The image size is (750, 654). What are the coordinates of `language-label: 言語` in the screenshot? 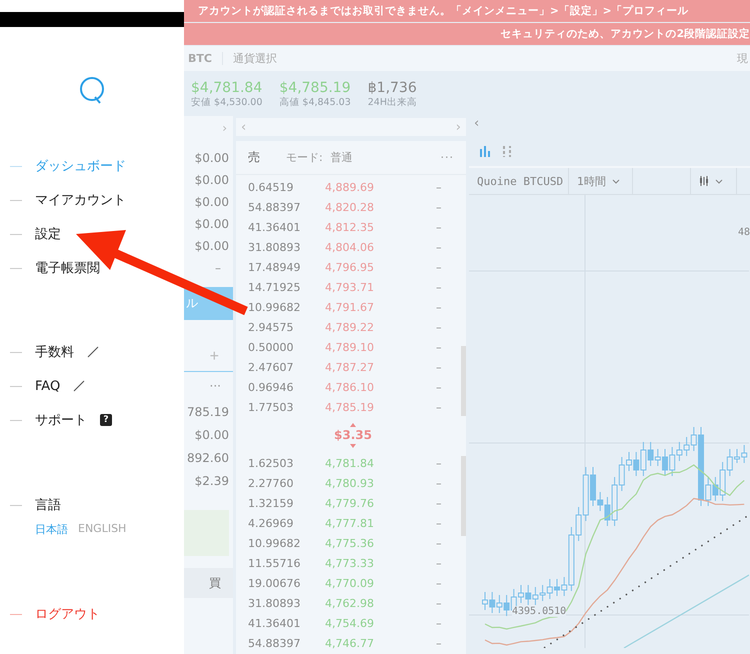 It's located at (48, 505).